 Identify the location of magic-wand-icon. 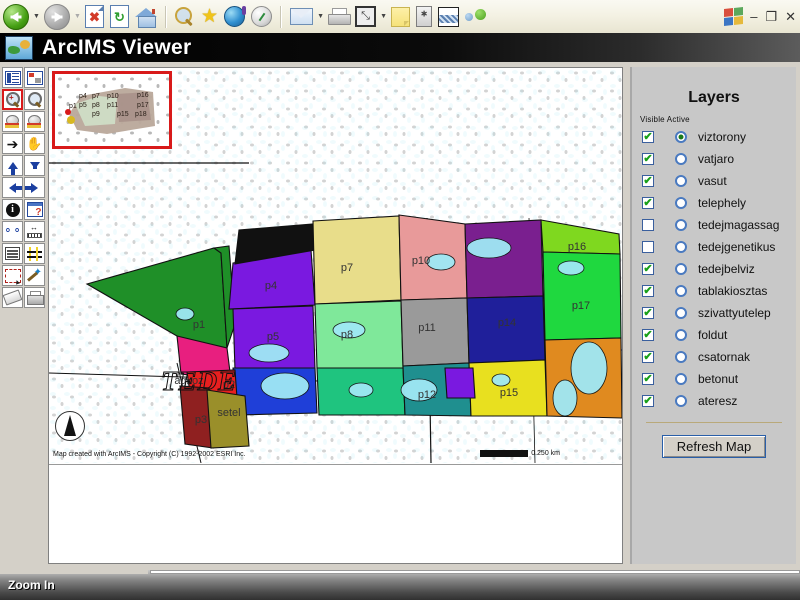
(34, 275).